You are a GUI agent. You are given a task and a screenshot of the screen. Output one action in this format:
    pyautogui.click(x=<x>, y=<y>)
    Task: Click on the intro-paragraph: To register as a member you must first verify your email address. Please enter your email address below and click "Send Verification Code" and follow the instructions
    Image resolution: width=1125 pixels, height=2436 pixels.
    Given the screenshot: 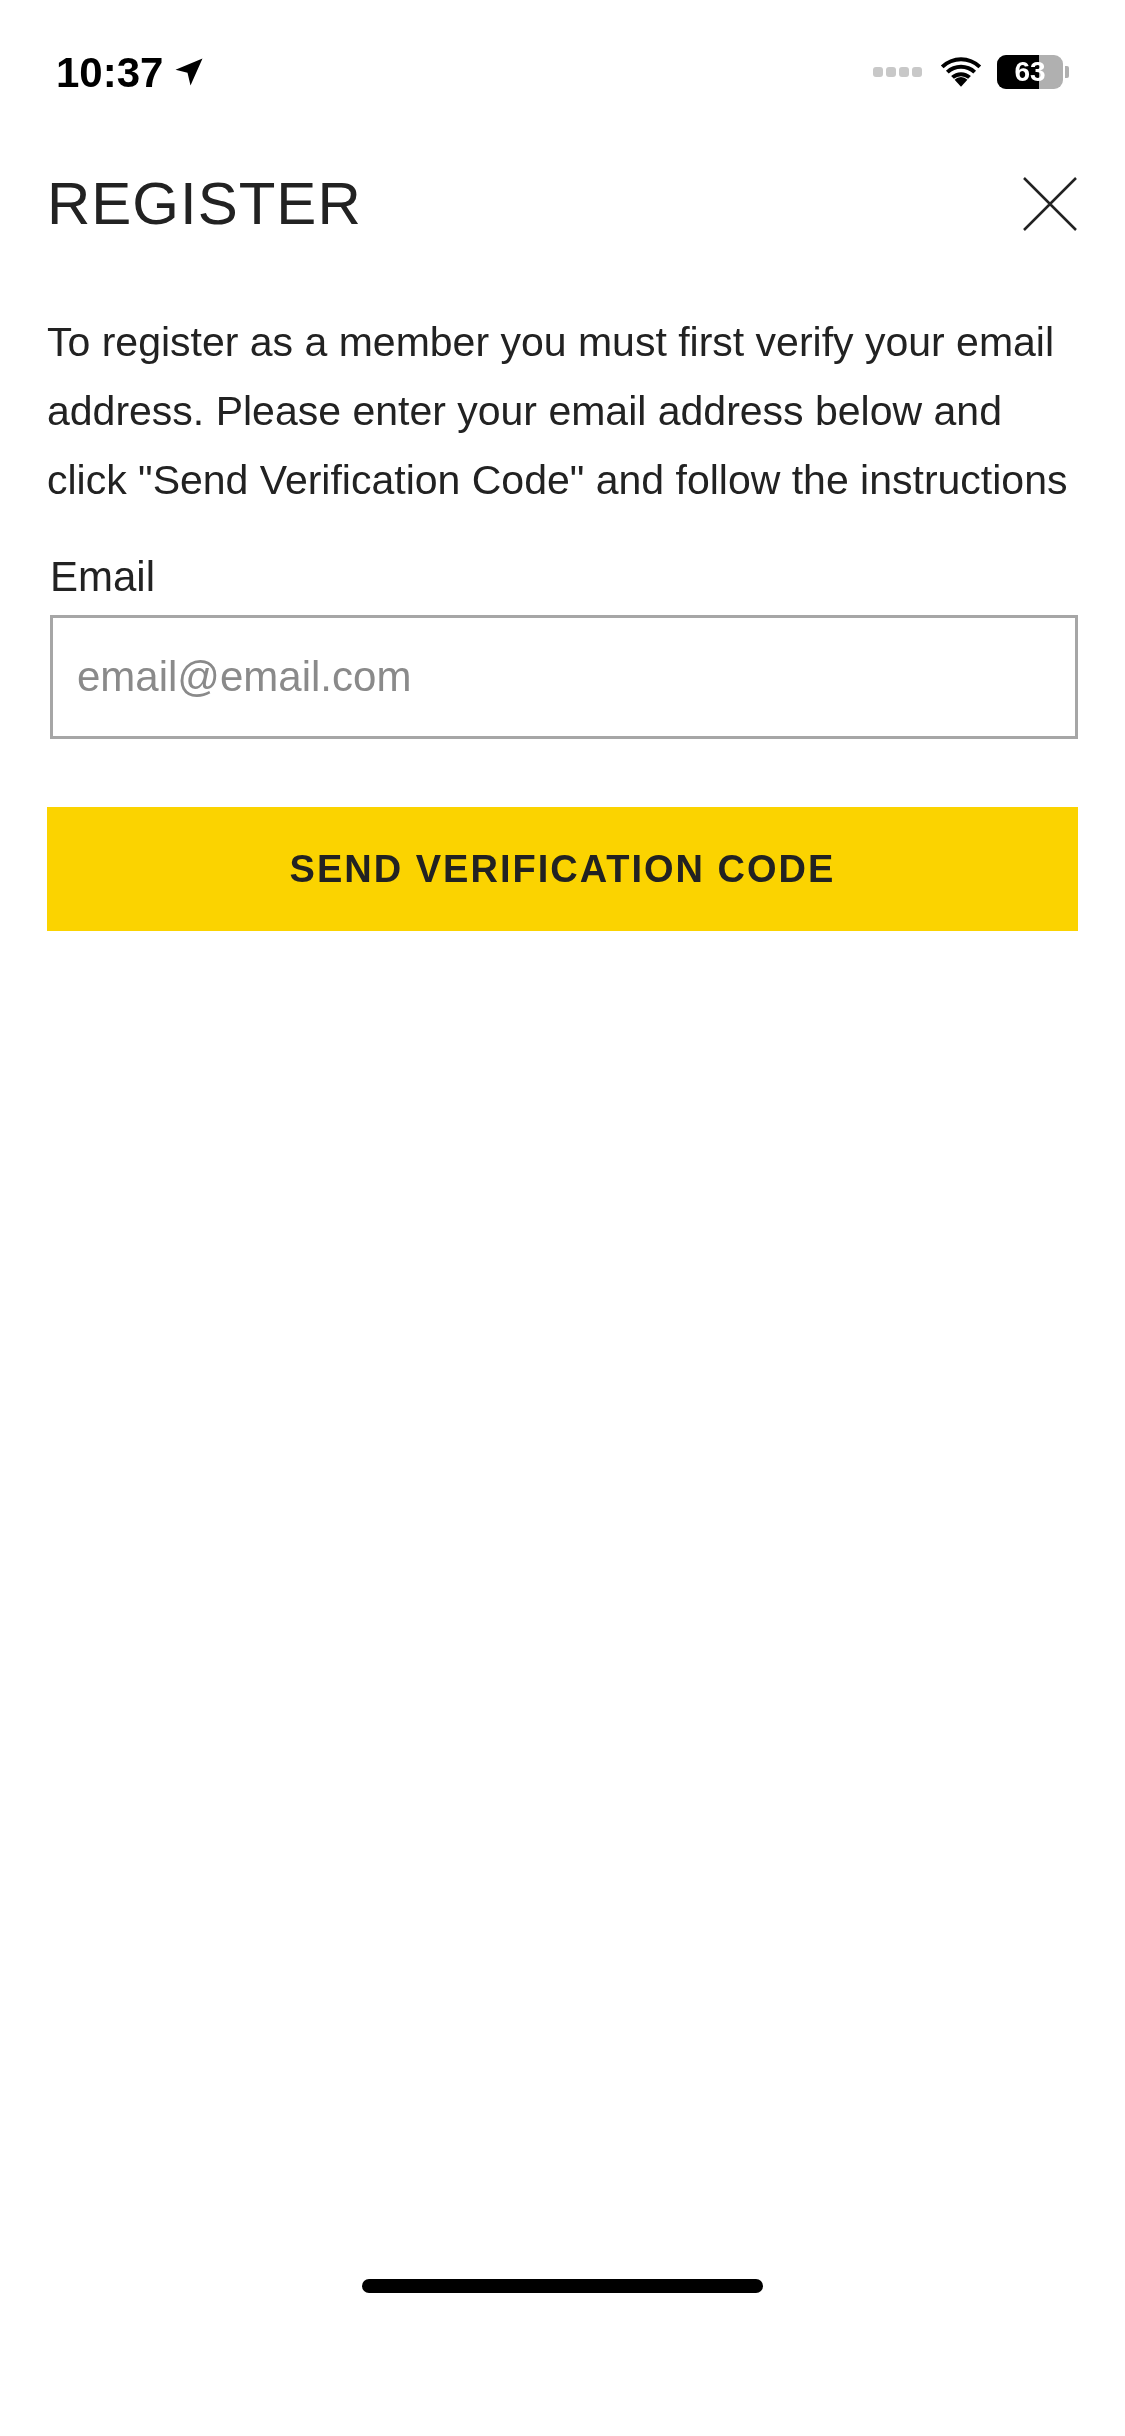 What is the action you would take?
    pyautogui.click(x=558, y=411)
    